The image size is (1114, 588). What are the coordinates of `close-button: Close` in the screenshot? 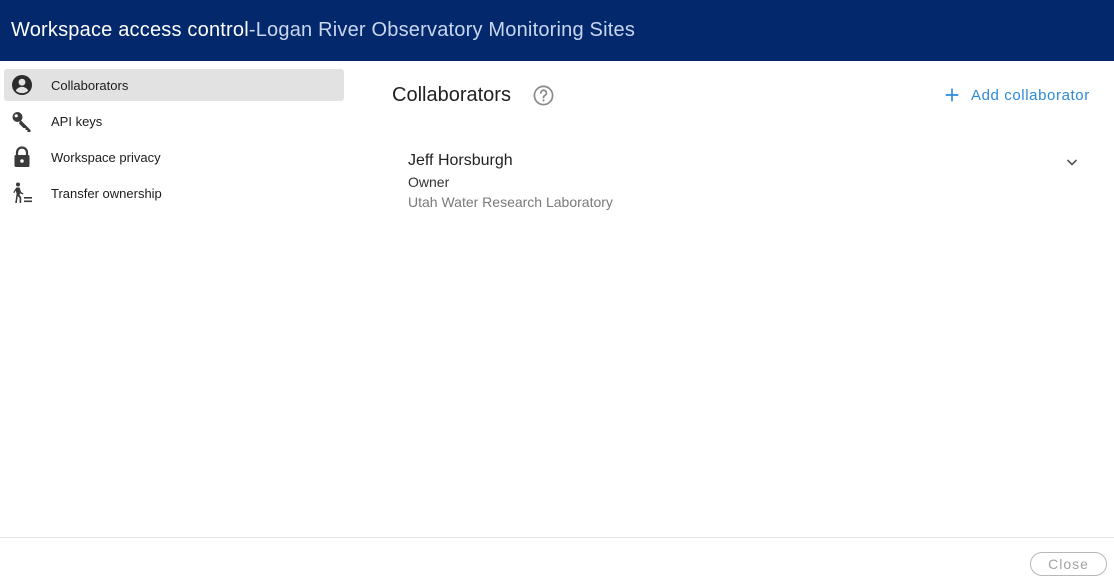 It's located at (1068, 564).